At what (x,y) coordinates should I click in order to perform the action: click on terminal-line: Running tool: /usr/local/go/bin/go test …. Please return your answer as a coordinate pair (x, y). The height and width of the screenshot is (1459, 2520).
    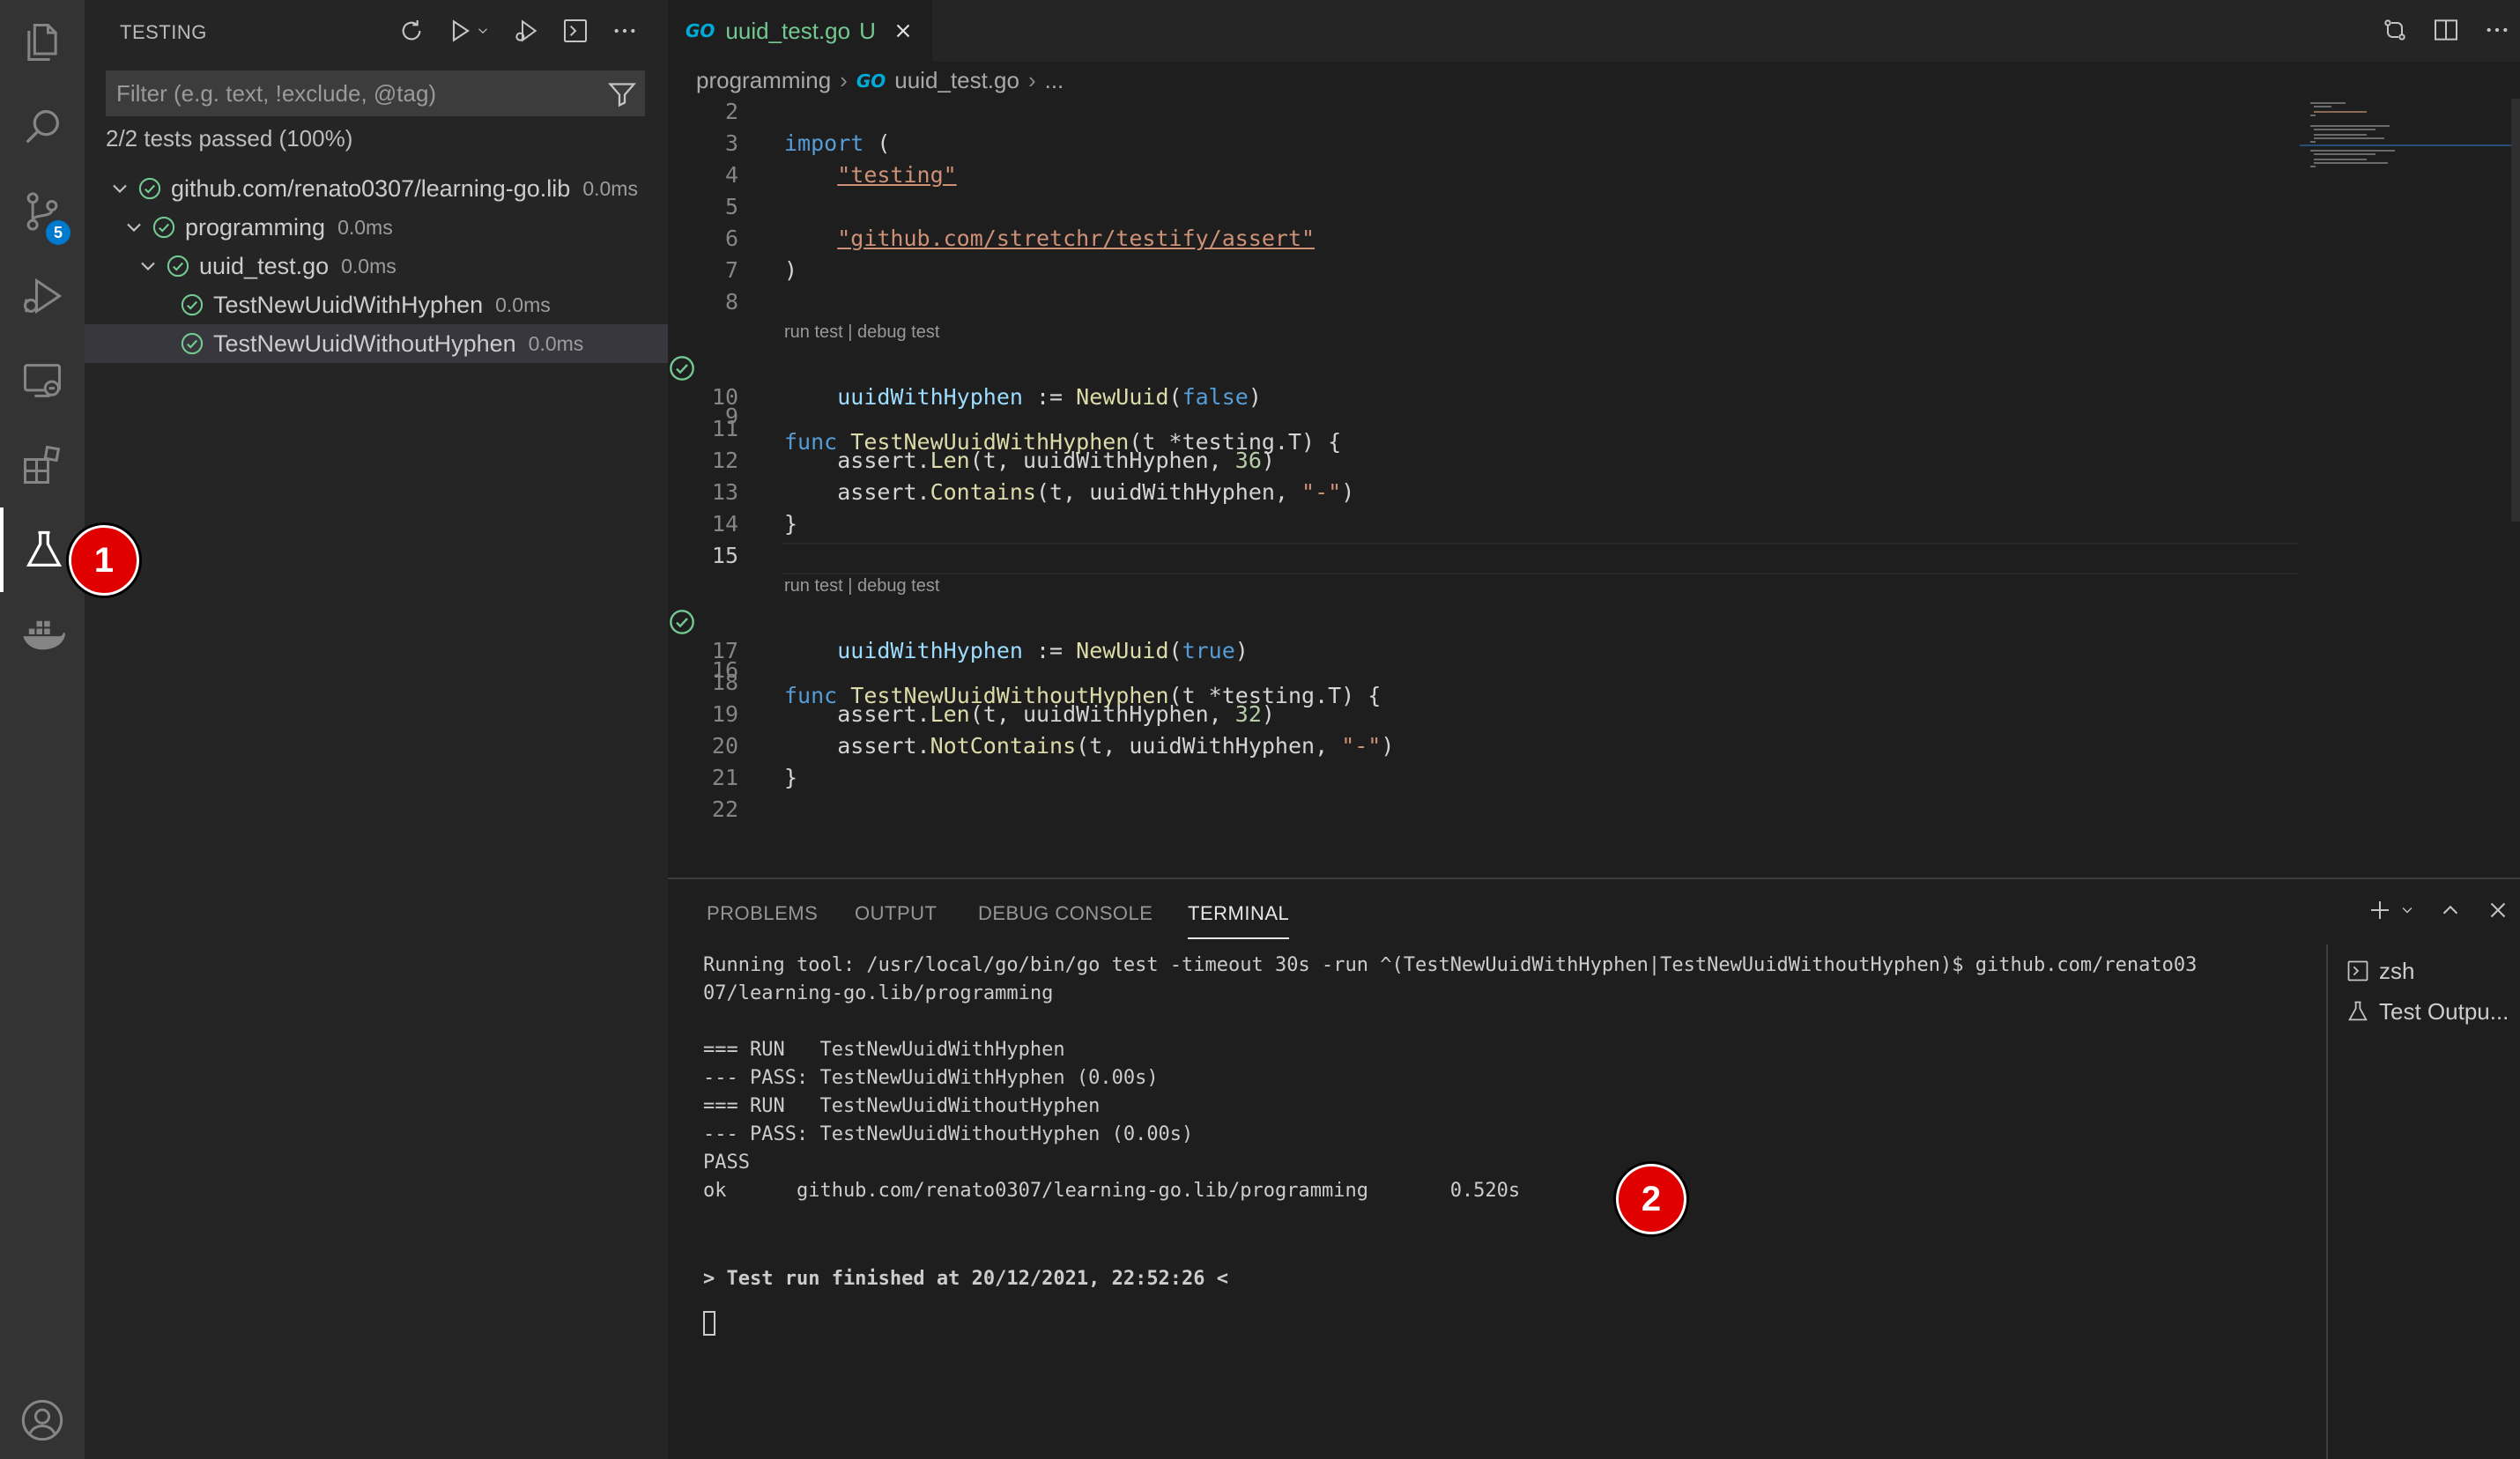
    Looking at the image, I should click on (1450, 965).